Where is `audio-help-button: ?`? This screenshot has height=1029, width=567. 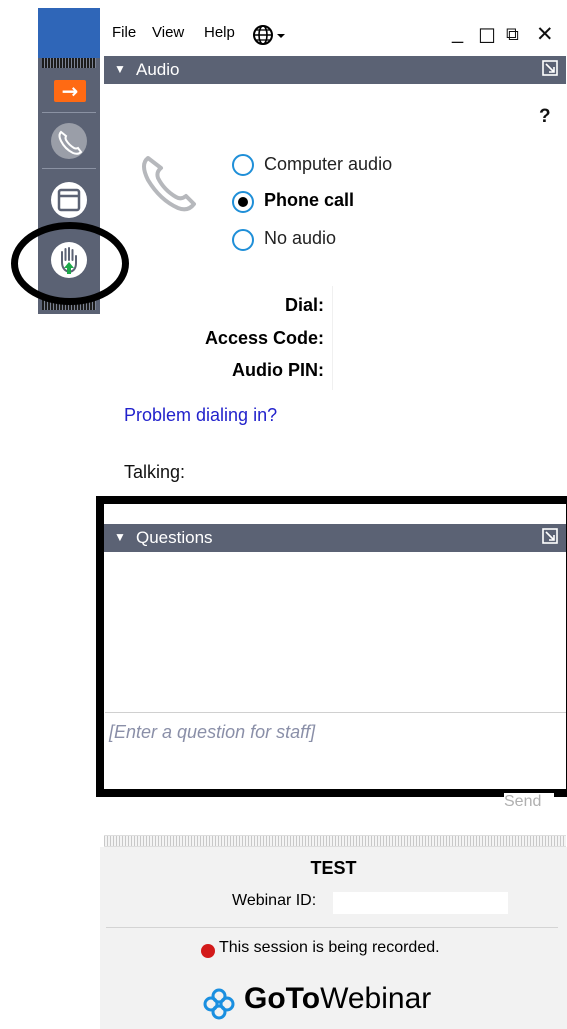 audio-help-button: ? is located at coordinates (545, 117).